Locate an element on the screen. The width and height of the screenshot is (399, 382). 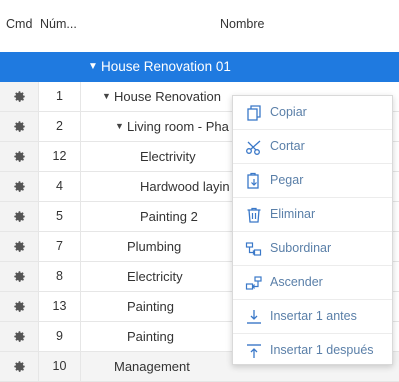
insert-before-icon is located at coordinates (254, 317).